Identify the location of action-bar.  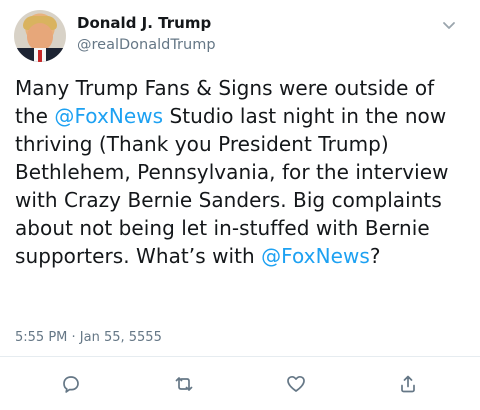
(240, 384).